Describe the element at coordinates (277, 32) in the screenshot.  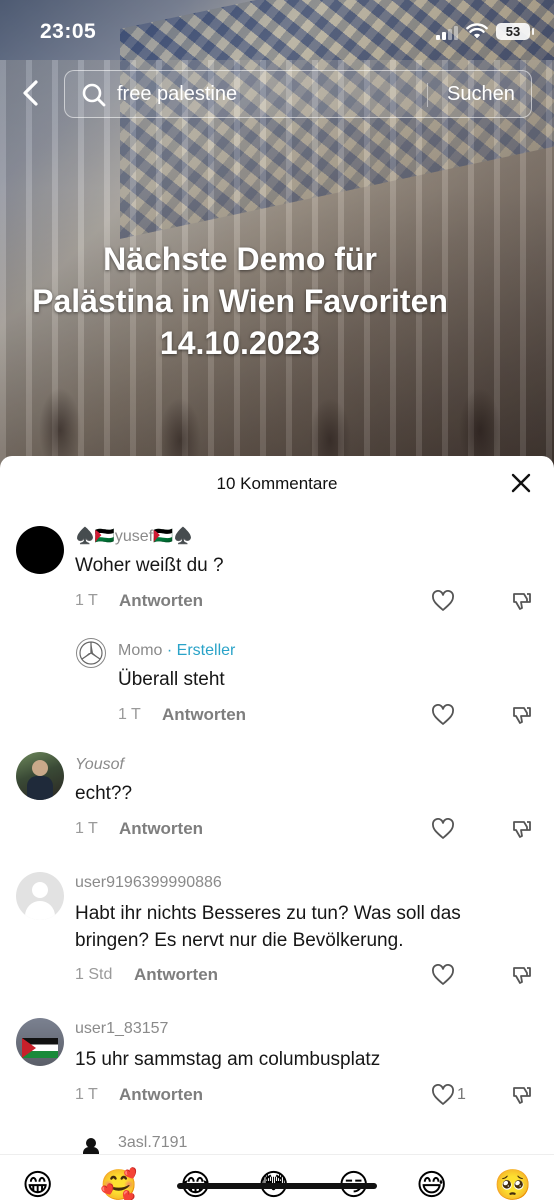
I see `status-bar: 23:05 53` at that location.